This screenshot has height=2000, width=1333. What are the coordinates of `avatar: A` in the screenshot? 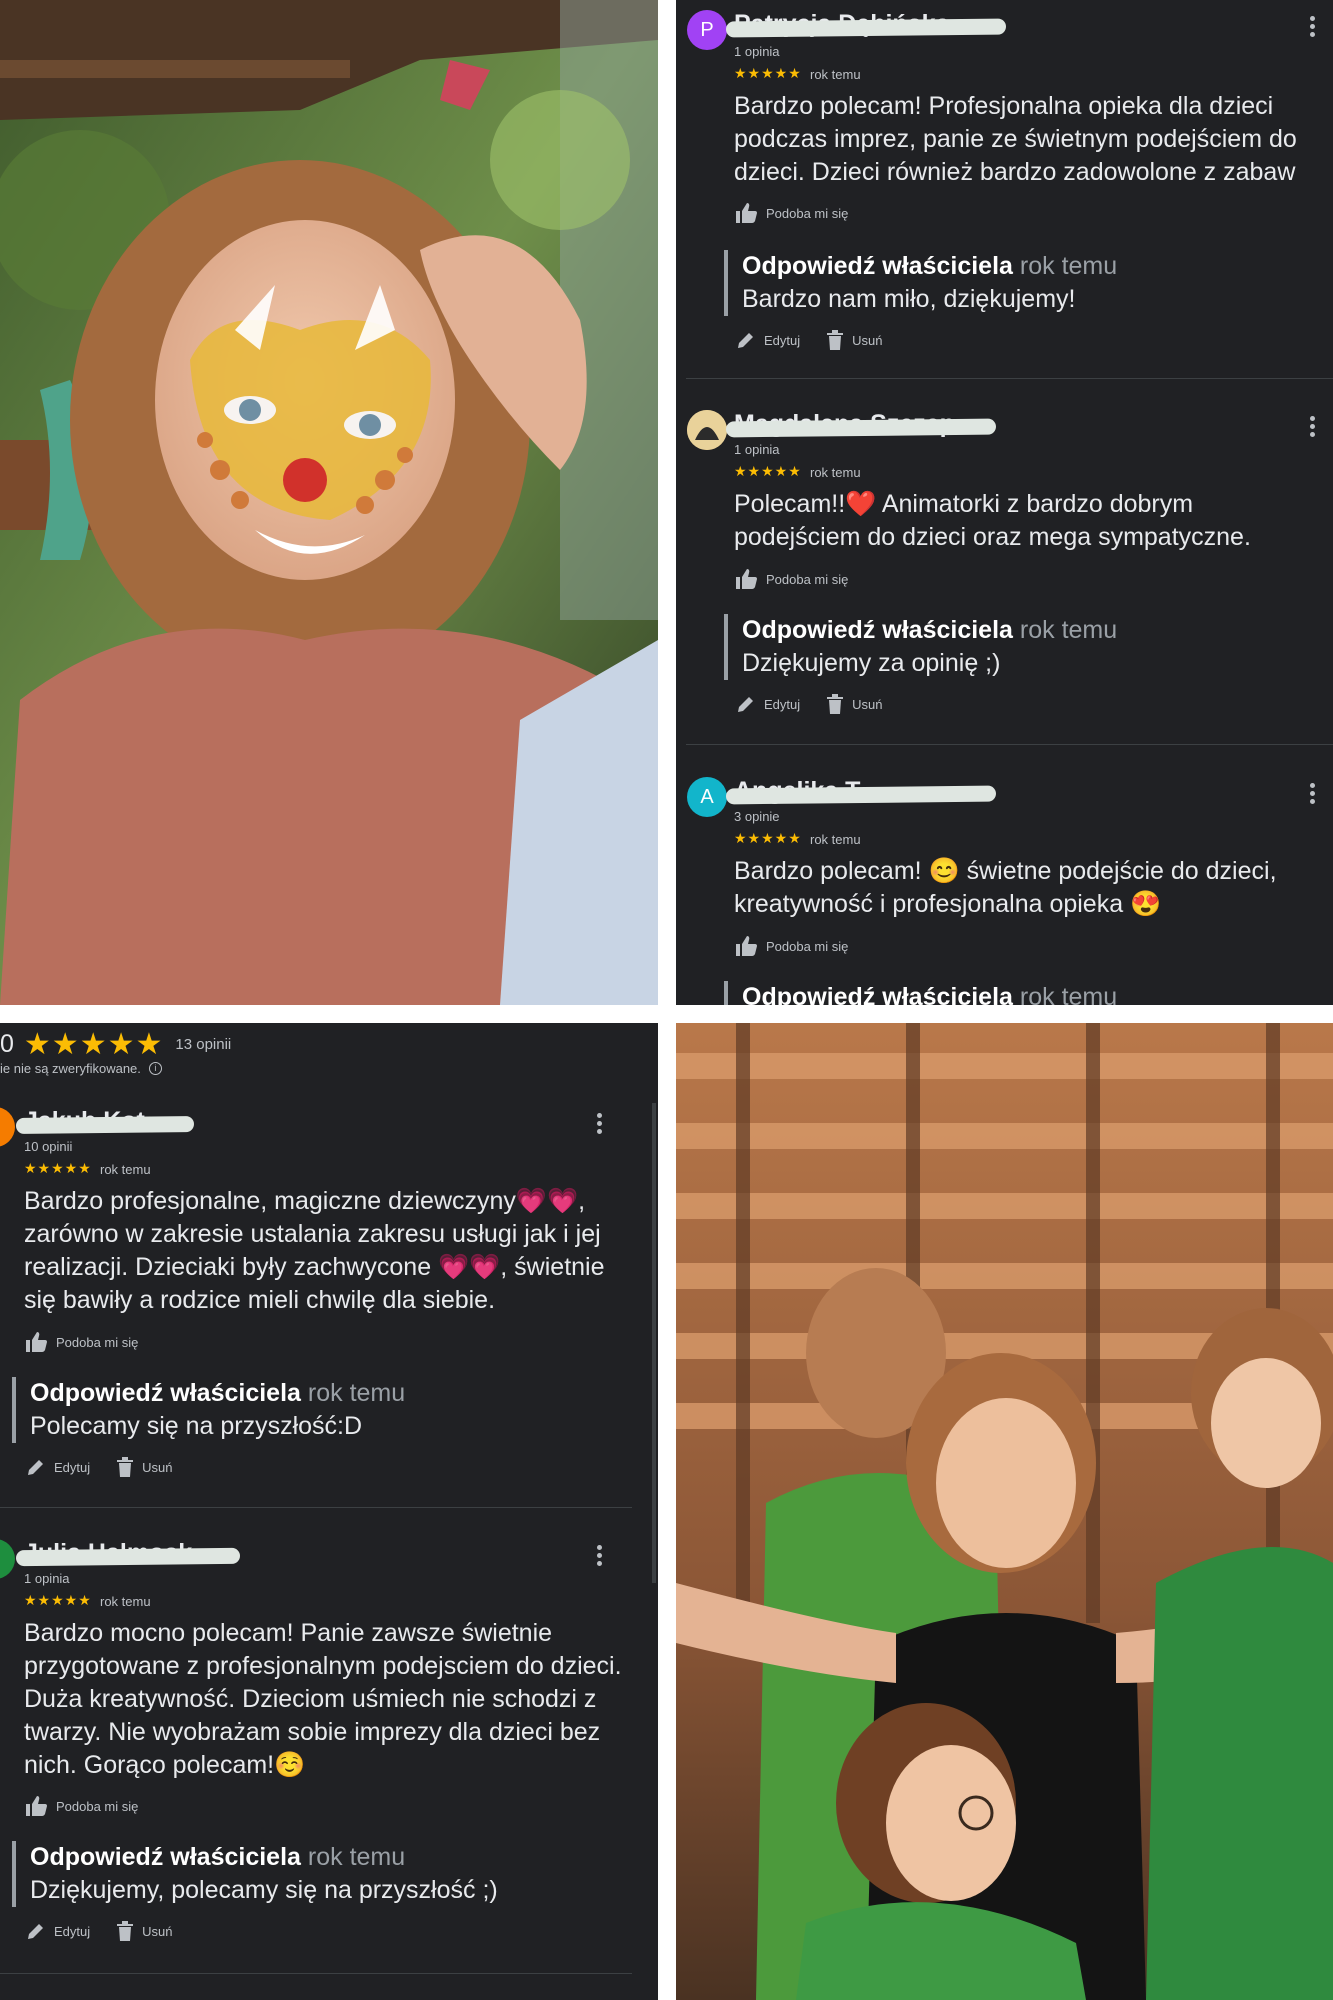 It's located at (707, 797).